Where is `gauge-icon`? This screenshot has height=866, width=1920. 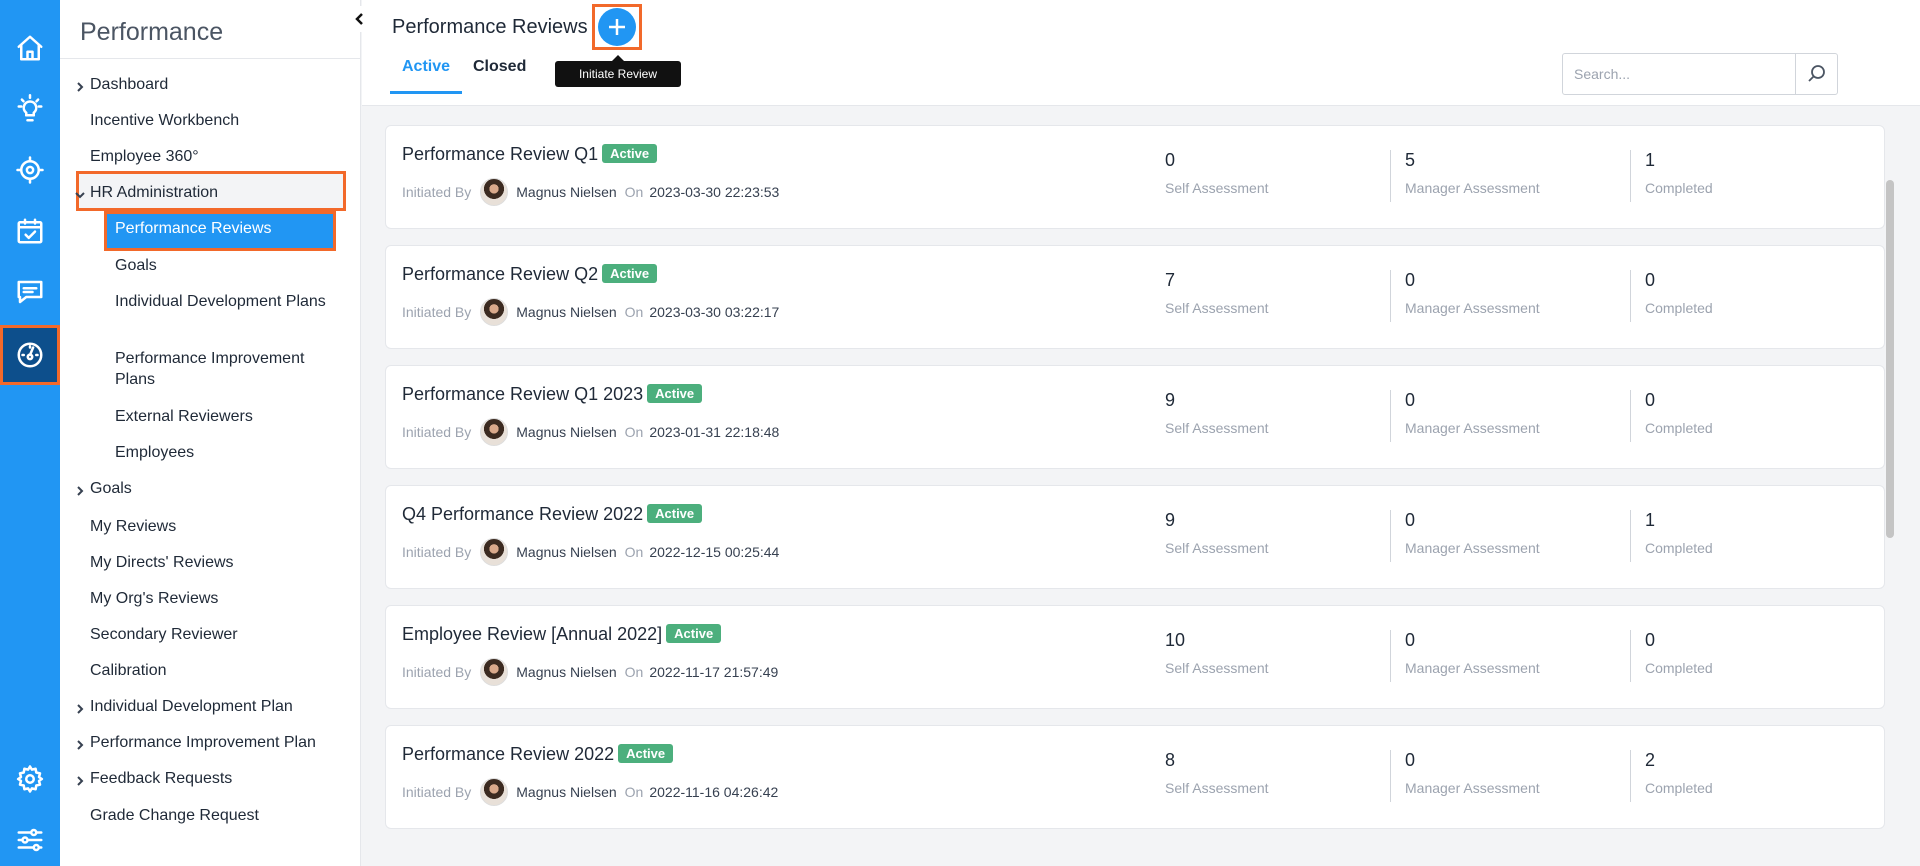
gauge-icon is located at coordinates (30, 355).